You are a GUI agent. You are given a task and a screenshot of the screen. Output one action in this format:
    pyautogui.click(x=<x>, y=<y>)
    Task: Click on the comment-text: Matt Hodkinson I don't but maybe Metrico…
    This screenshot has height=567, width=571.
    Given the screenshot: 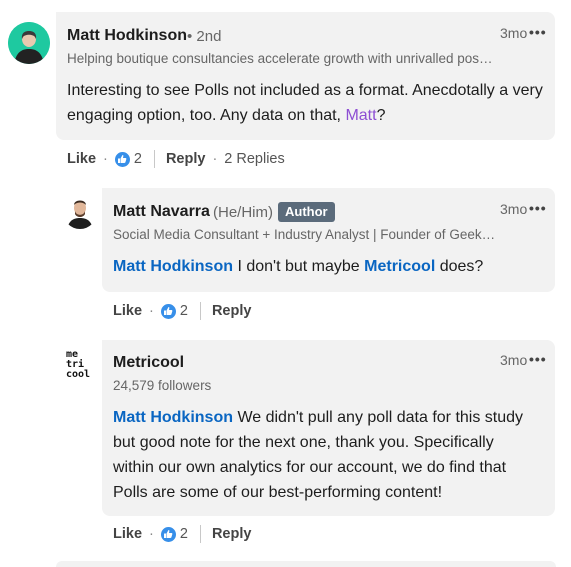 What is the action you would take?
    pyautogui.click(x=328, y=266)
    